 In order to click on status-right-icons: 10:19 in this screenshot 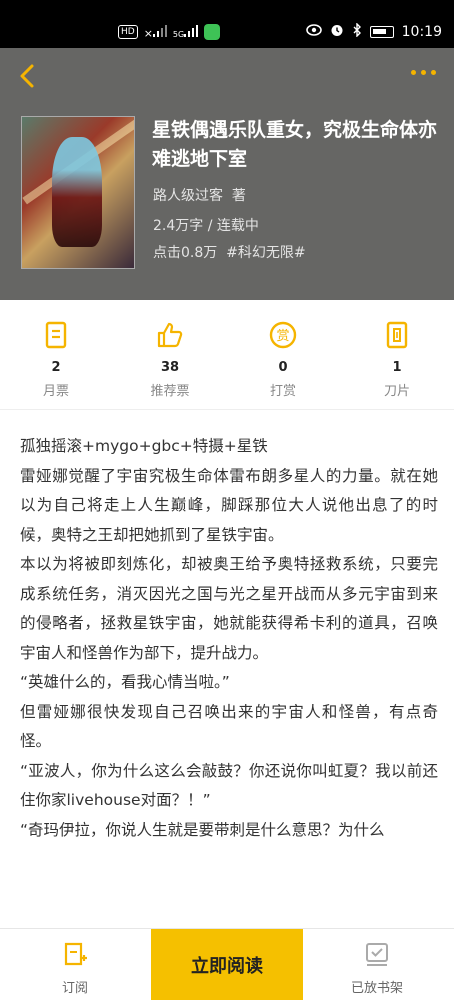, I will do `click(373, 32)`.